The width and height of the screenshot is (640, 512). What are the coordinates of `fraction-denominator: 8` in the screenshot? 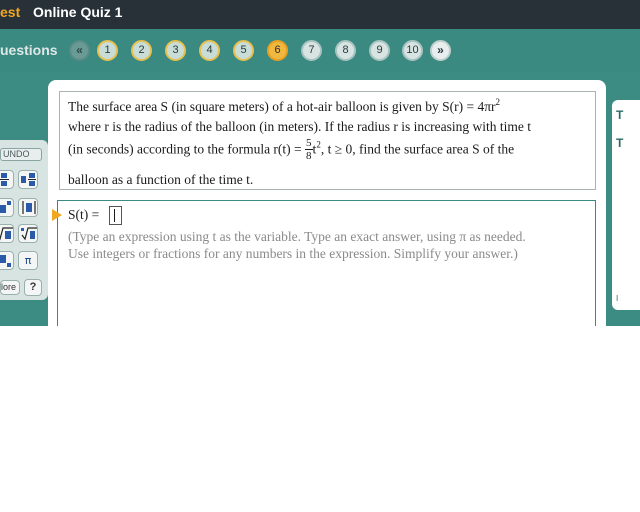 It's located at (309, 156).